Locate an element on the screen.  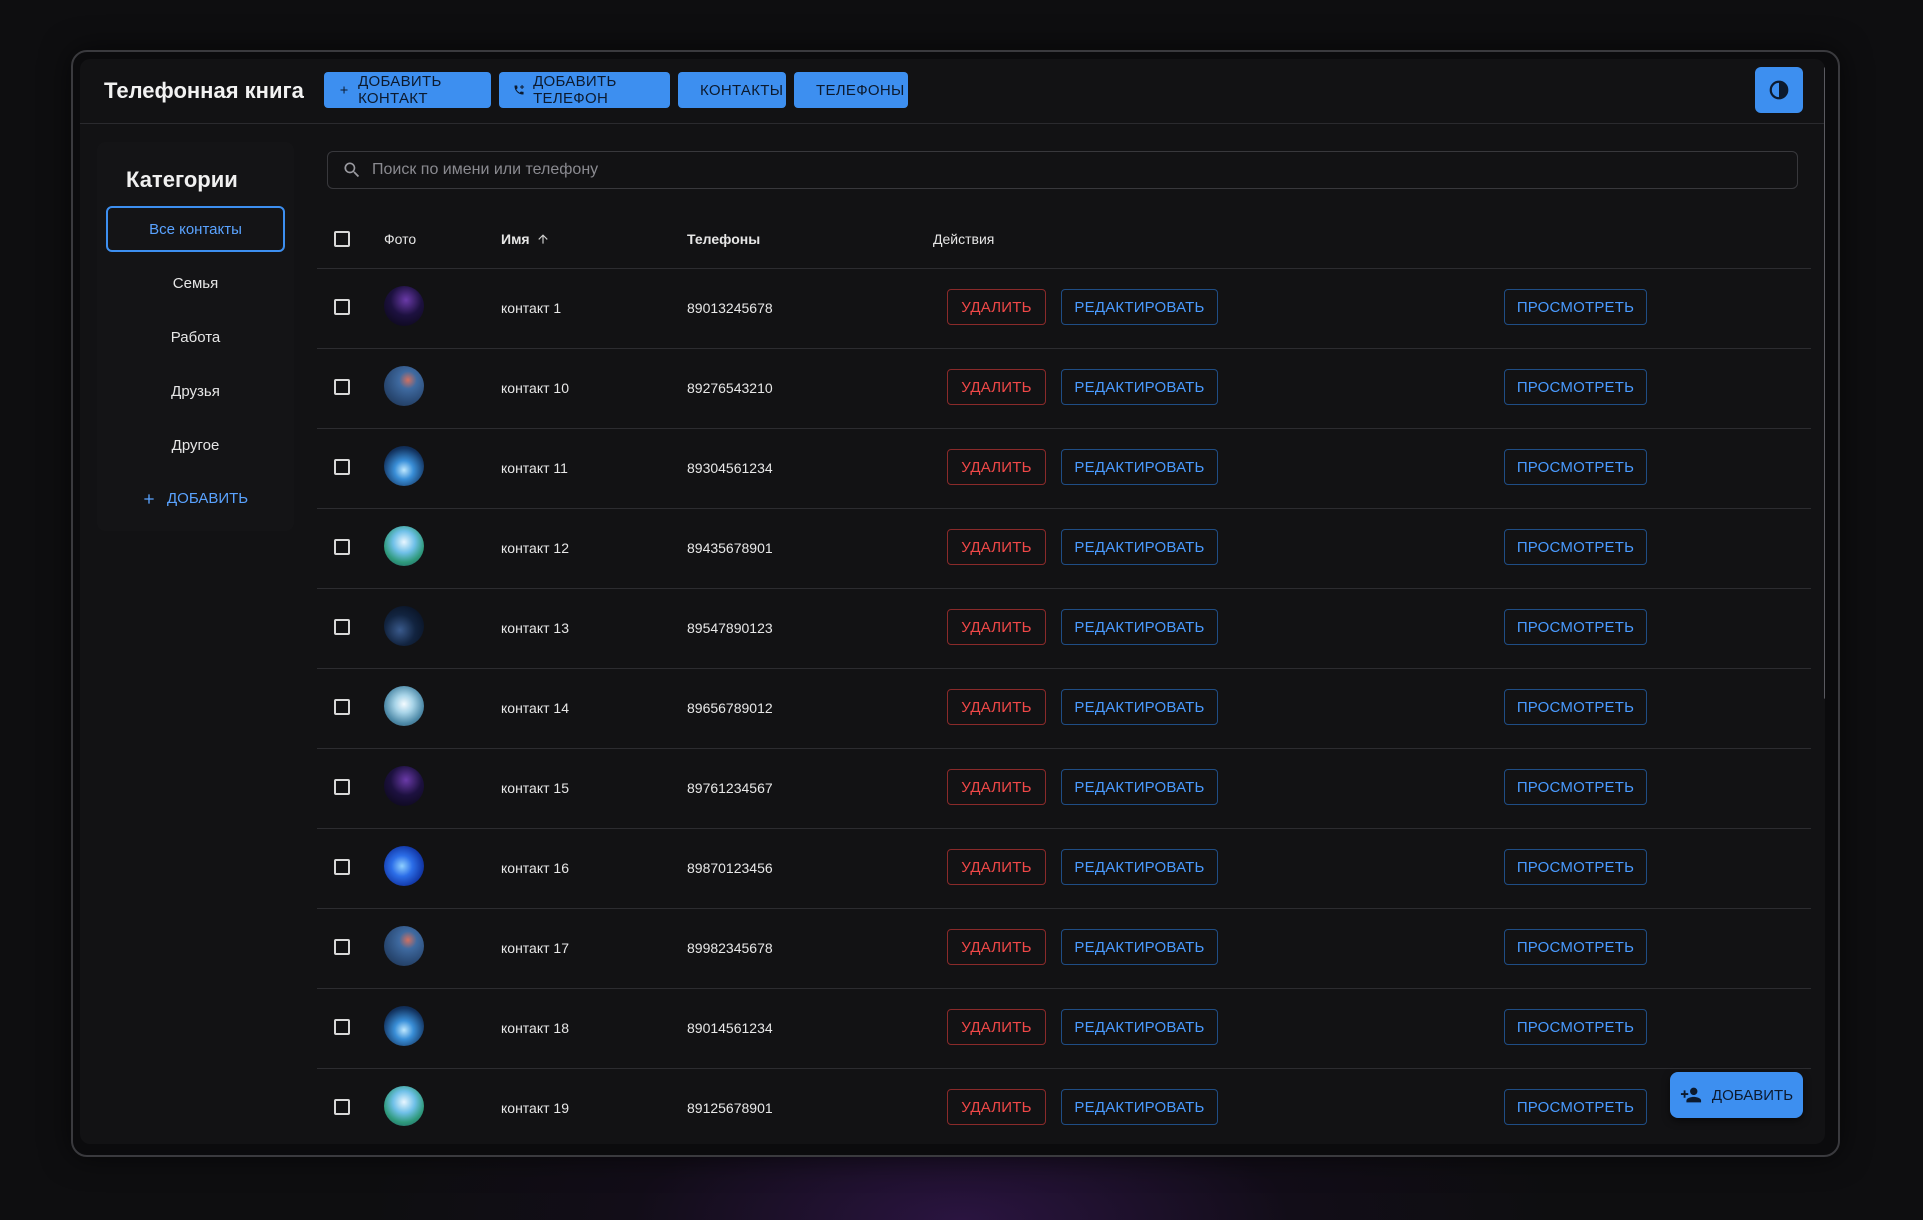
contact-phone: 89013245678 is located at coordinates (730, 308).